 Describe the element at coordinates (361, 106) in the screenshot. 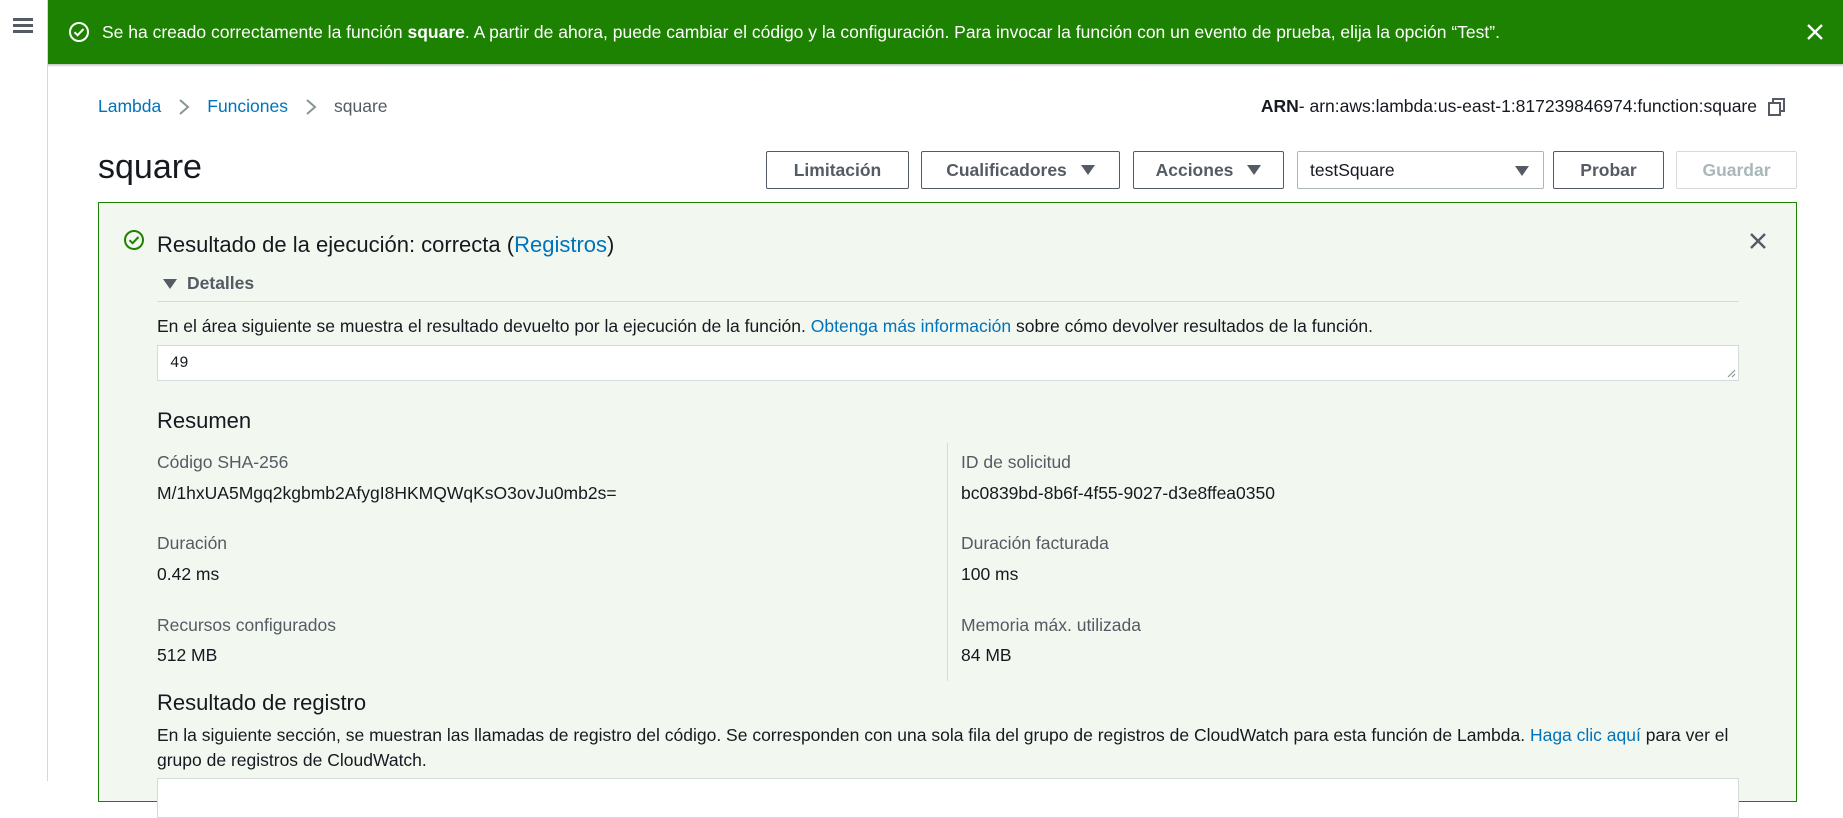

I see `breadcrumb-current: square` at that location.